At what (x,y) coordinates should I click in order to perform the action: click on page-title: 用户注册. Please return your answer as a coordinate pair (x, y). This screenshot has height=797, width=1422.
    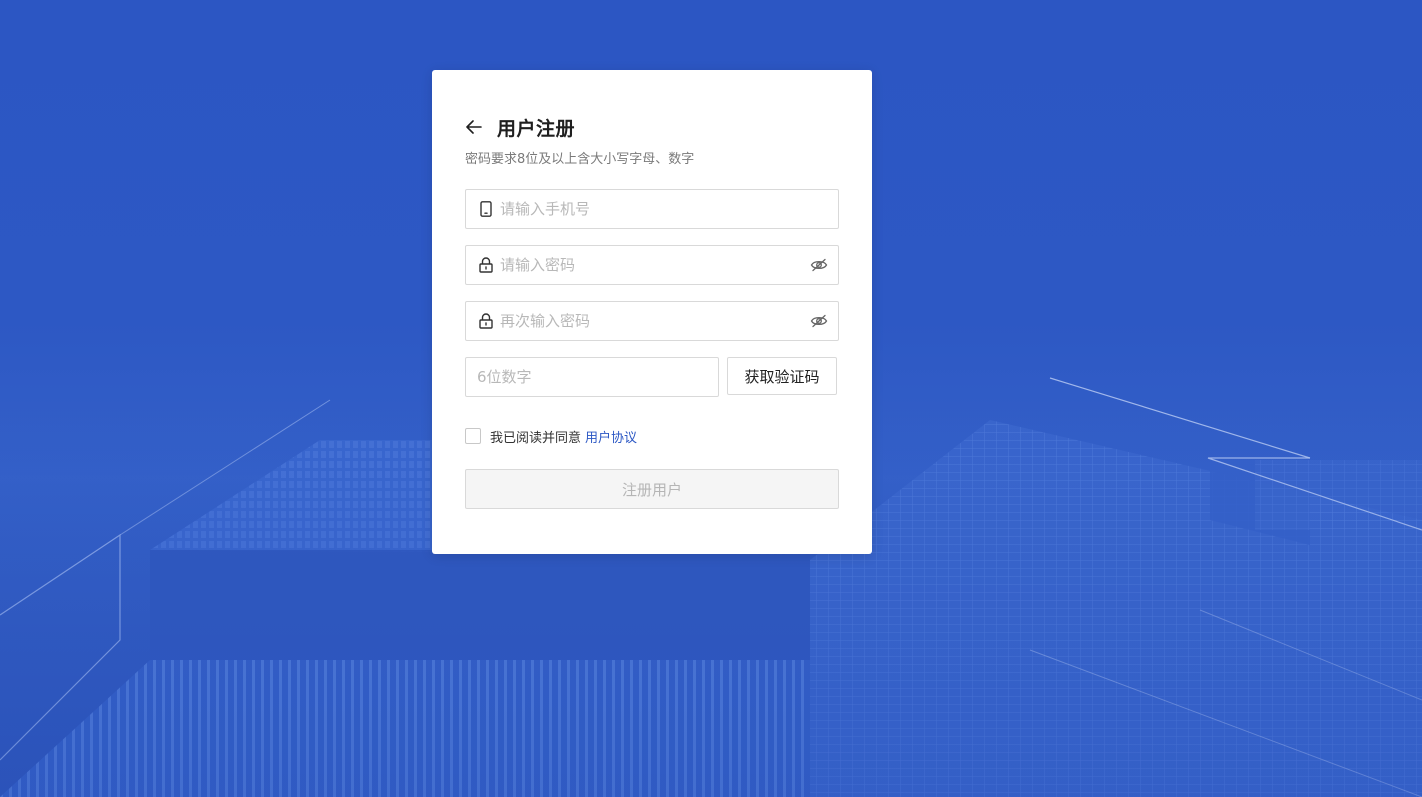
    Looking at the image, I should click on (536, 128).